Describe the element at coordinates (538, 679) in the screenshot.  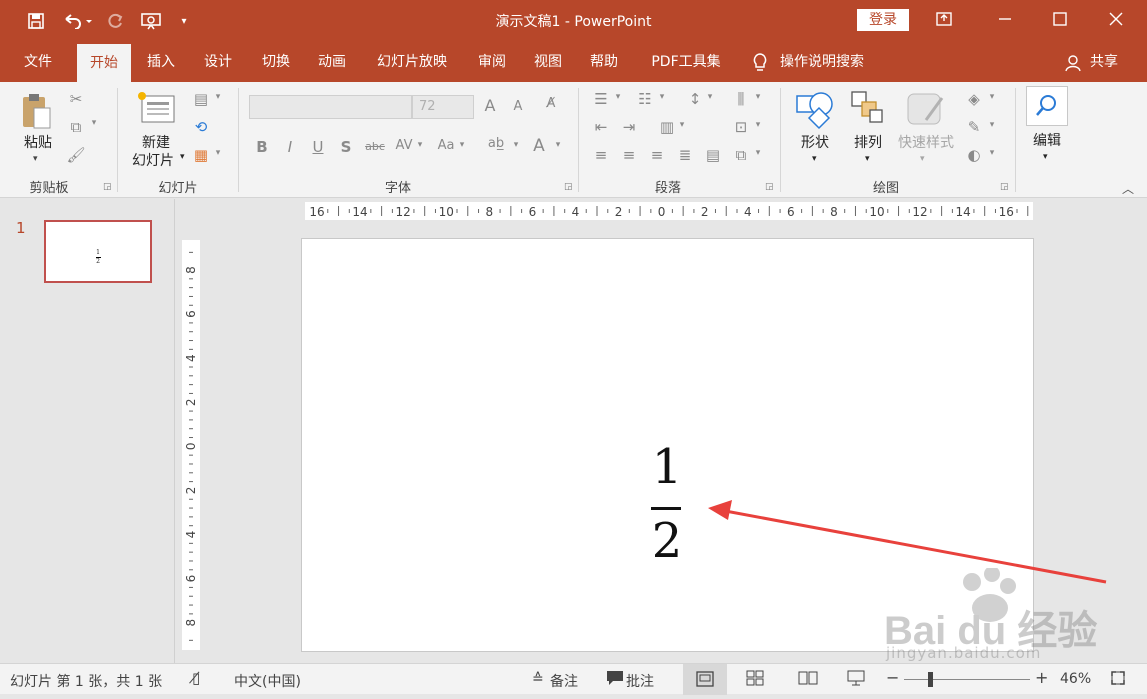
I see `notes-icon: ≙` at that location.